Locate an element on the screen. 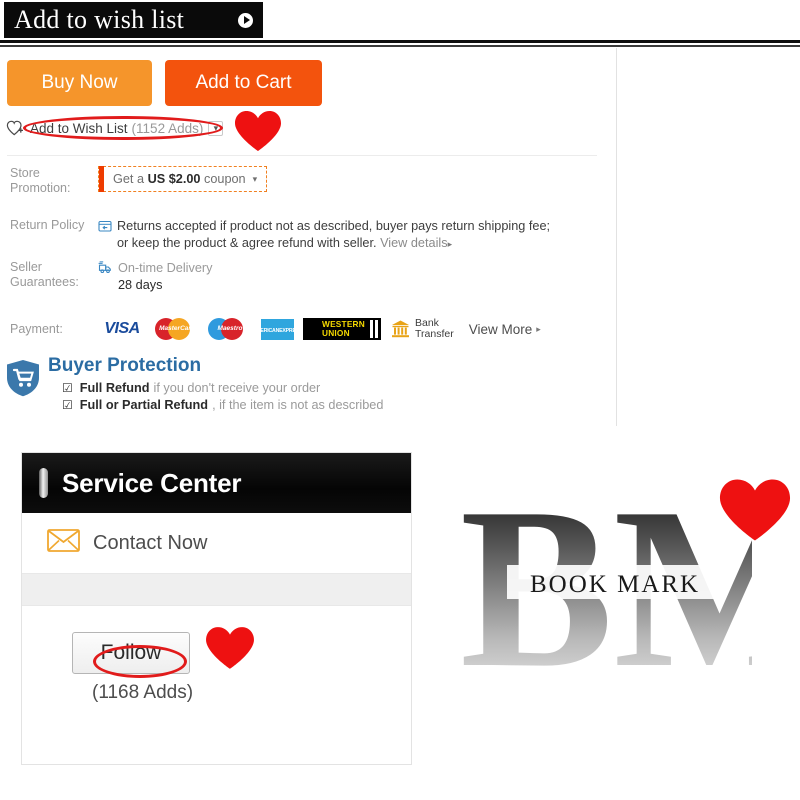  contact-now-row: Contact Now is located at coordinates (216, 543).